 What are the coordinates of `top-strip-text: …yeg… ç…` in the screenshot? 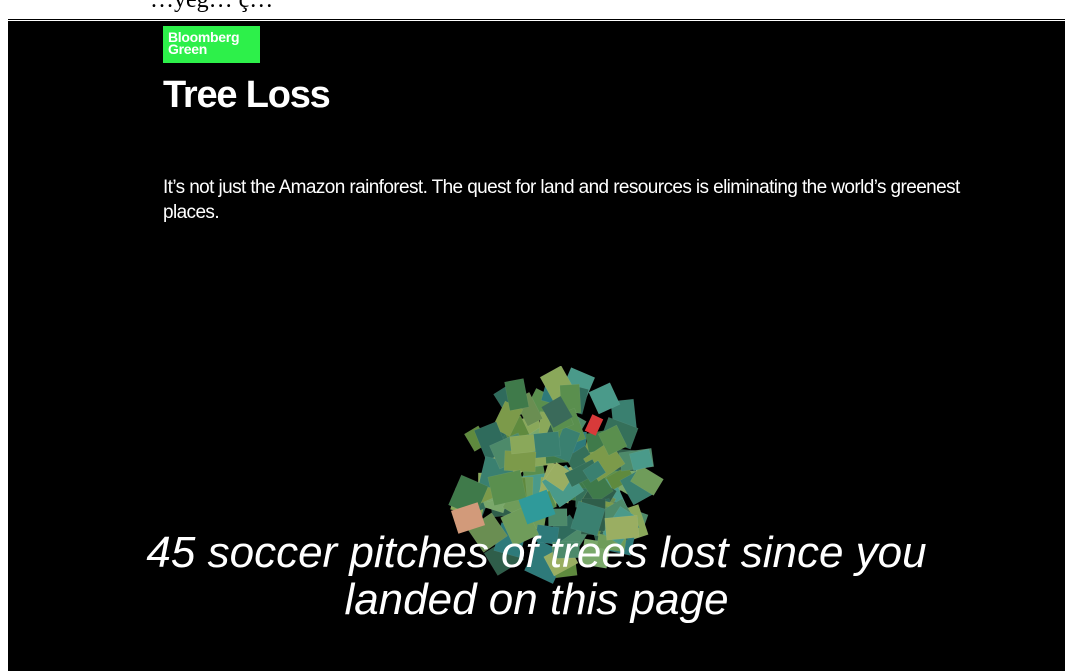 It's located at (212, 6).